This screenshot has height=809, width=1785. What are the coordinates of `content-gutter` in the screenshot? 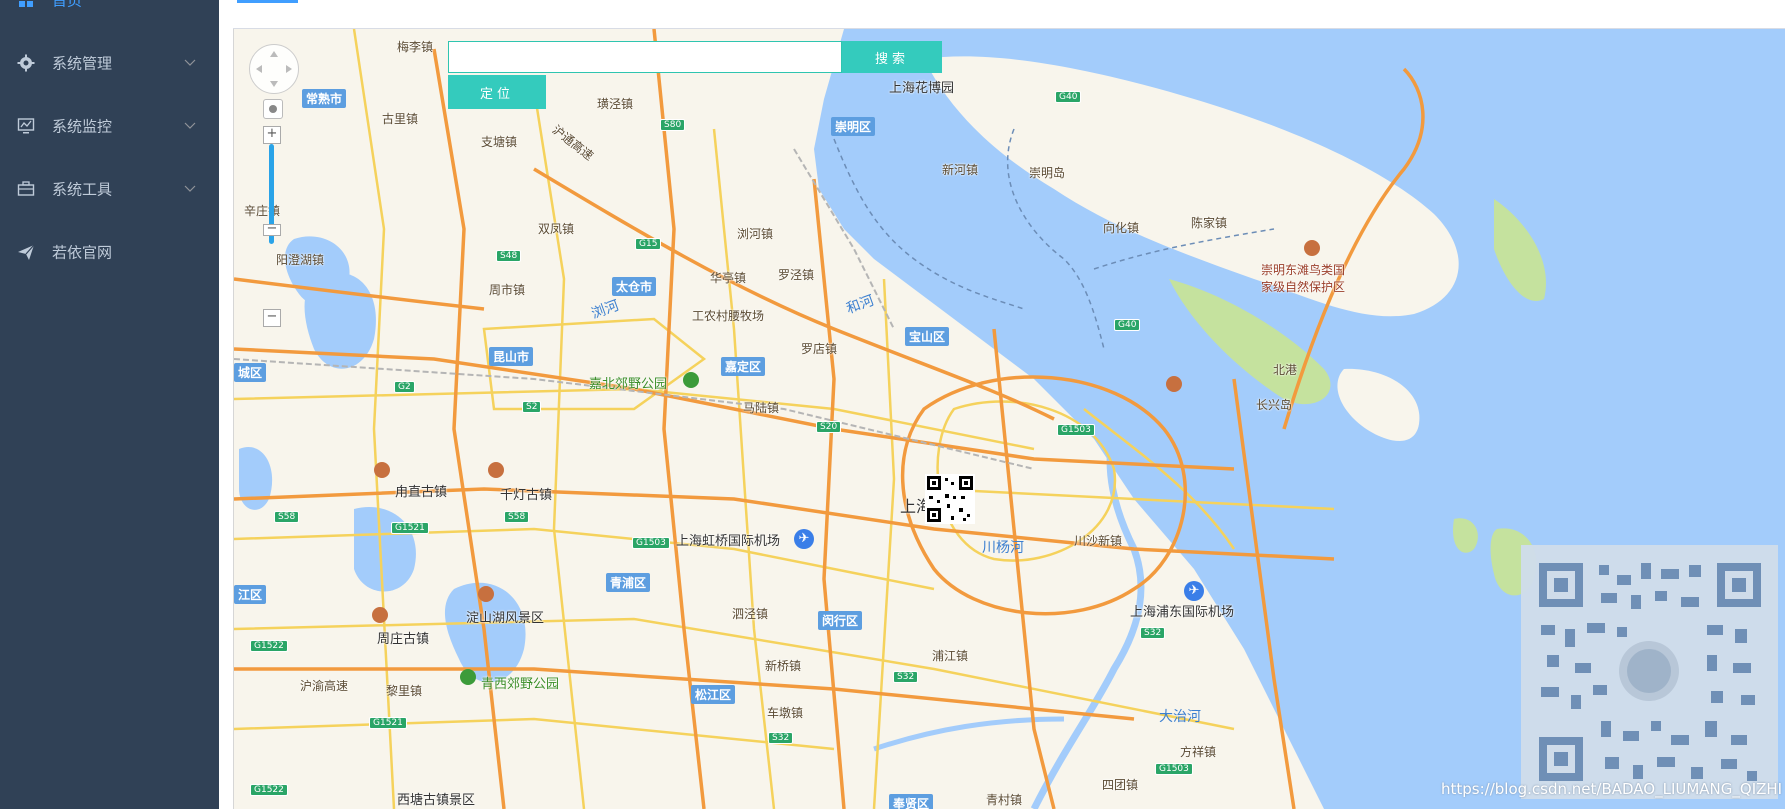 It's located at (226, 418).